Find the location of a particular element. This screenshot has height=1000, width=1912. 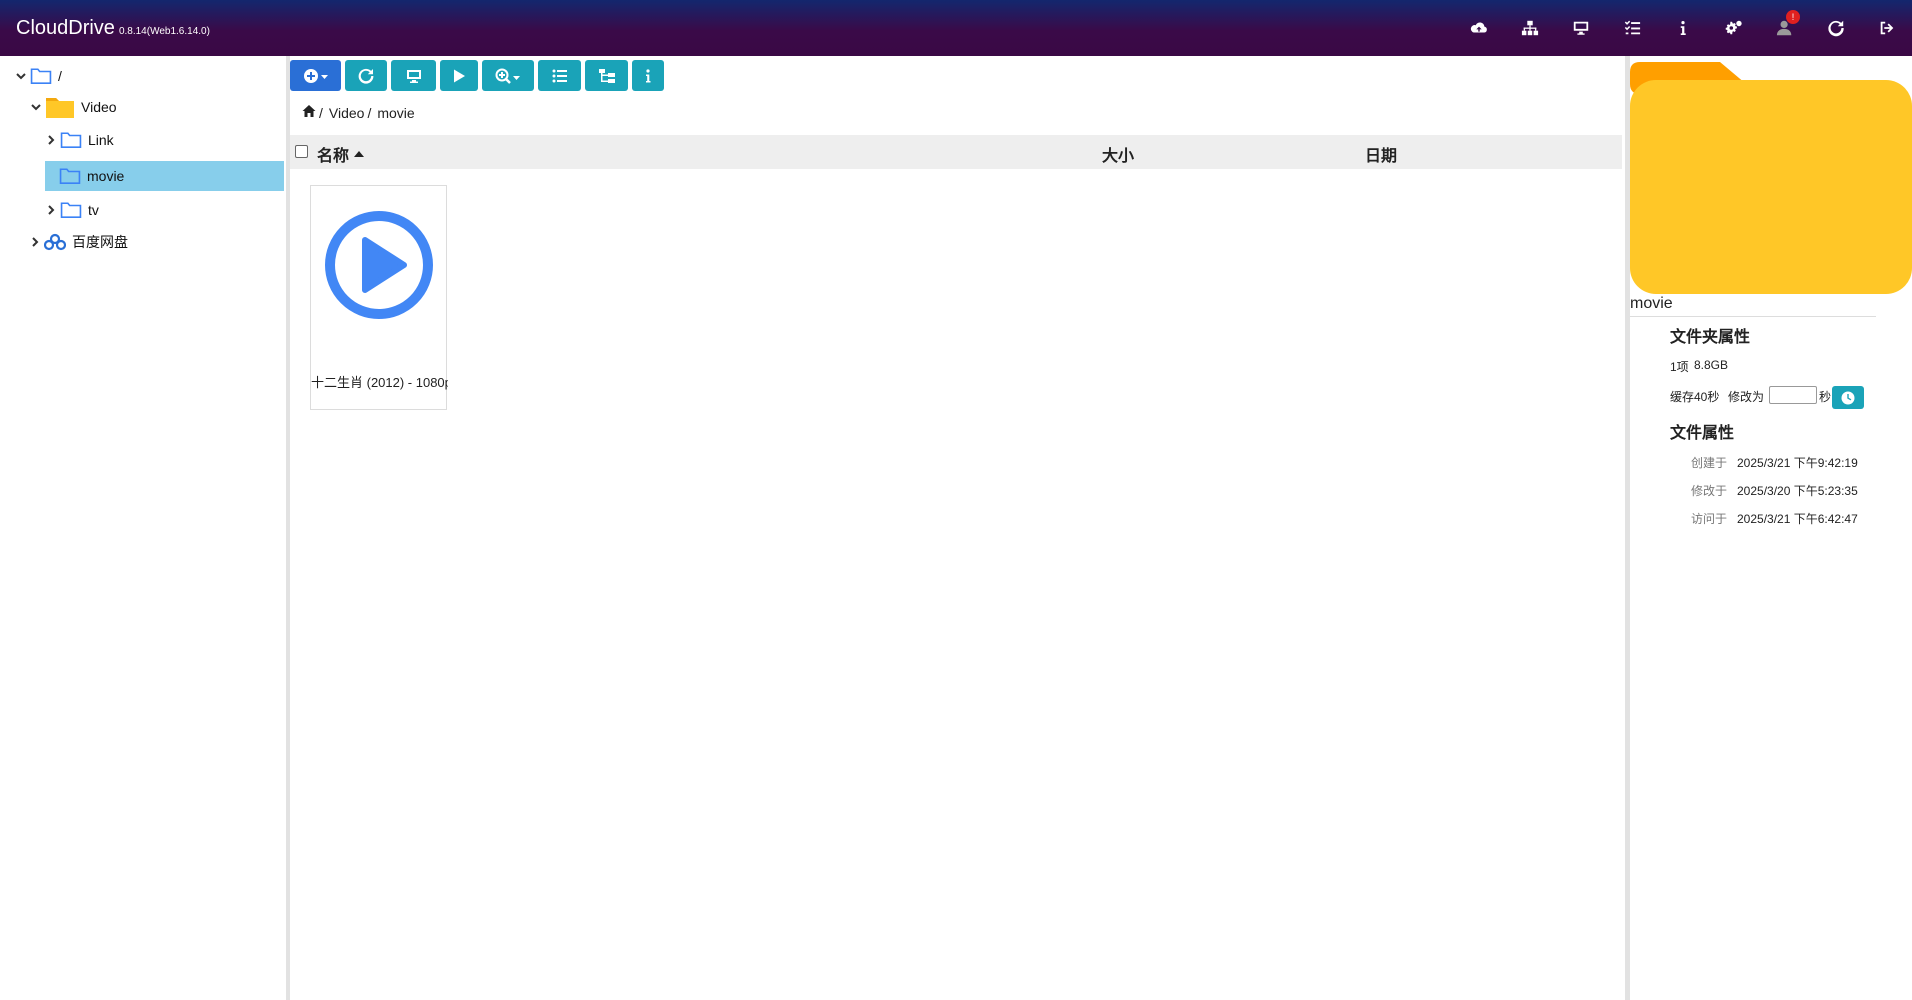

column-size-label: 大小 is located at coordinates (1118, 156).